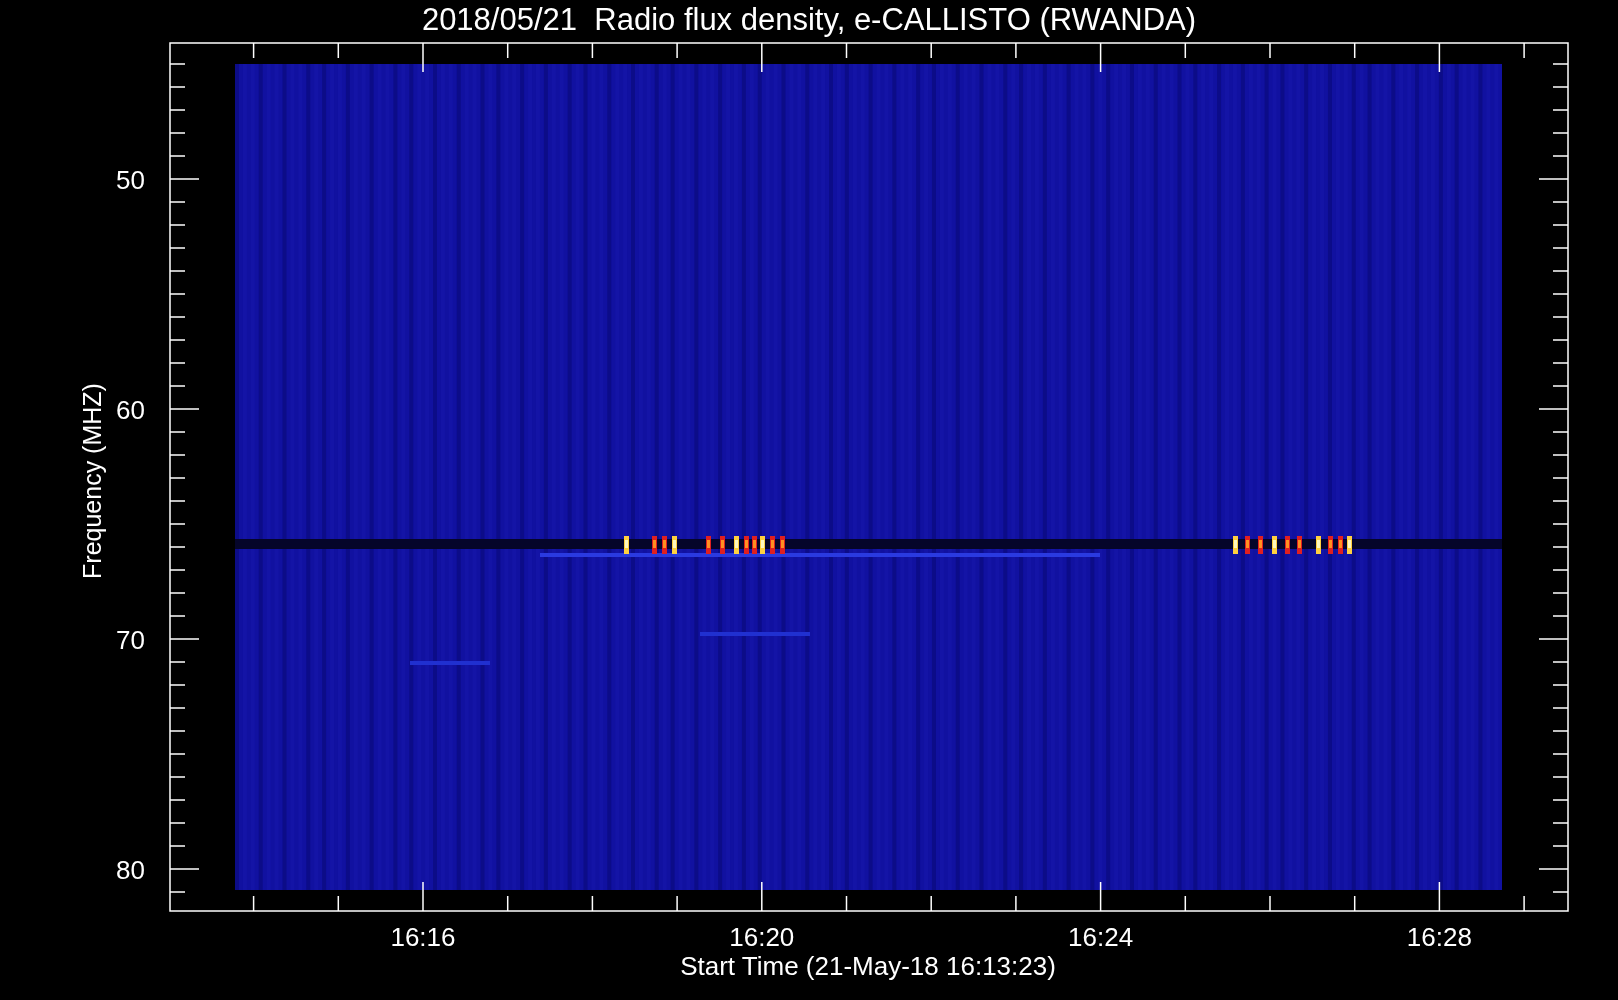  What do you see at coordinates (1439, 937) in the screenshot?
I see `x-tick-label: 16:28` at bounding box center [1439, 937].